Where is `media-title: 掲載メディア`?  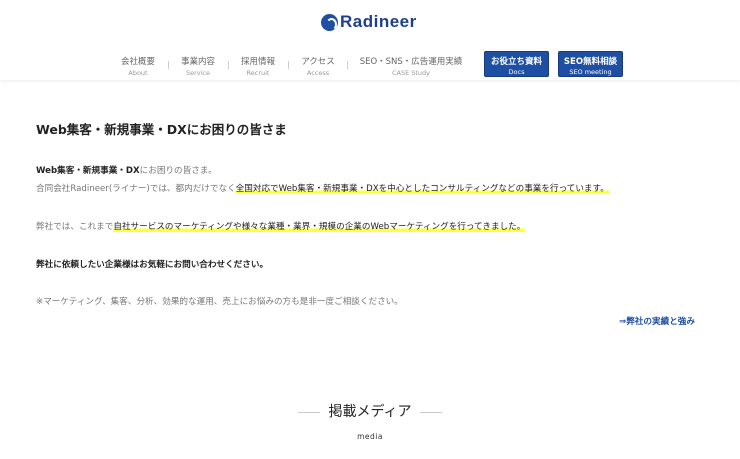
media-title: 掲載メディア is located at coordinates (370, 412).